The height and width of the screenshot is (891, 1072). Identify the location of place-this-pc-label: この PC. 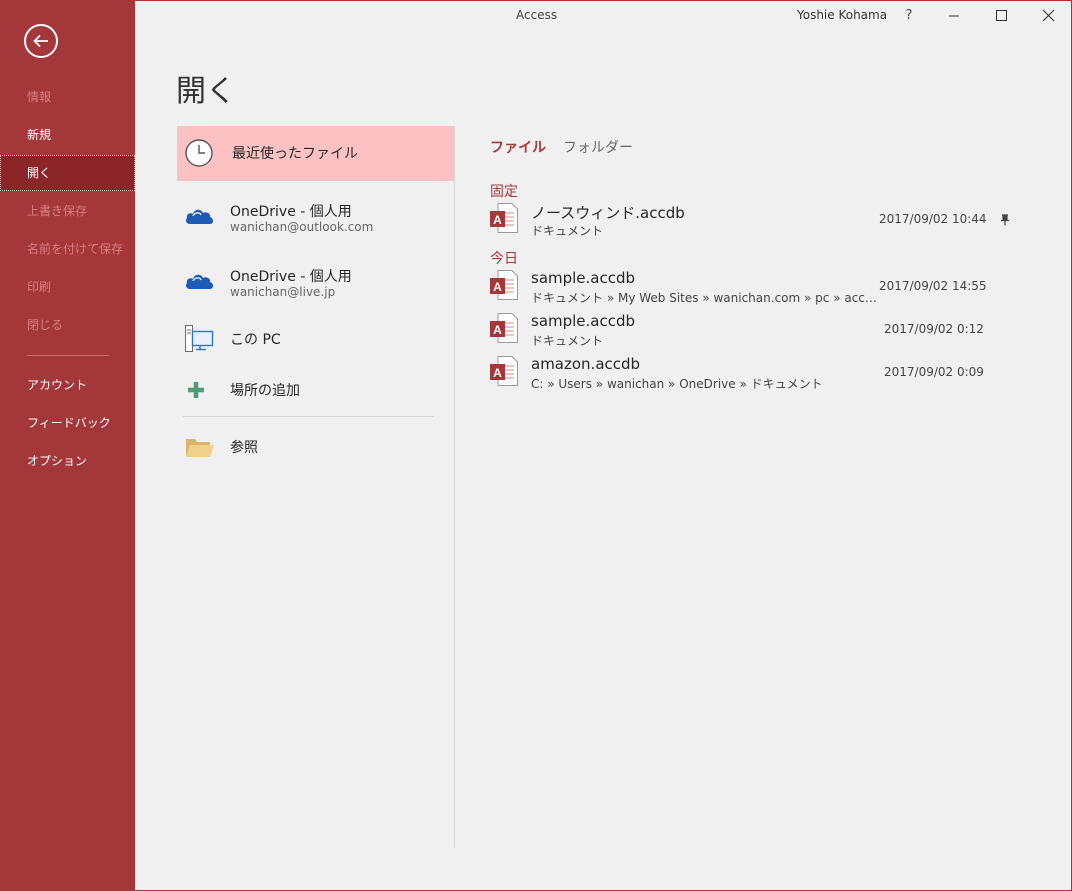
(255, 340).